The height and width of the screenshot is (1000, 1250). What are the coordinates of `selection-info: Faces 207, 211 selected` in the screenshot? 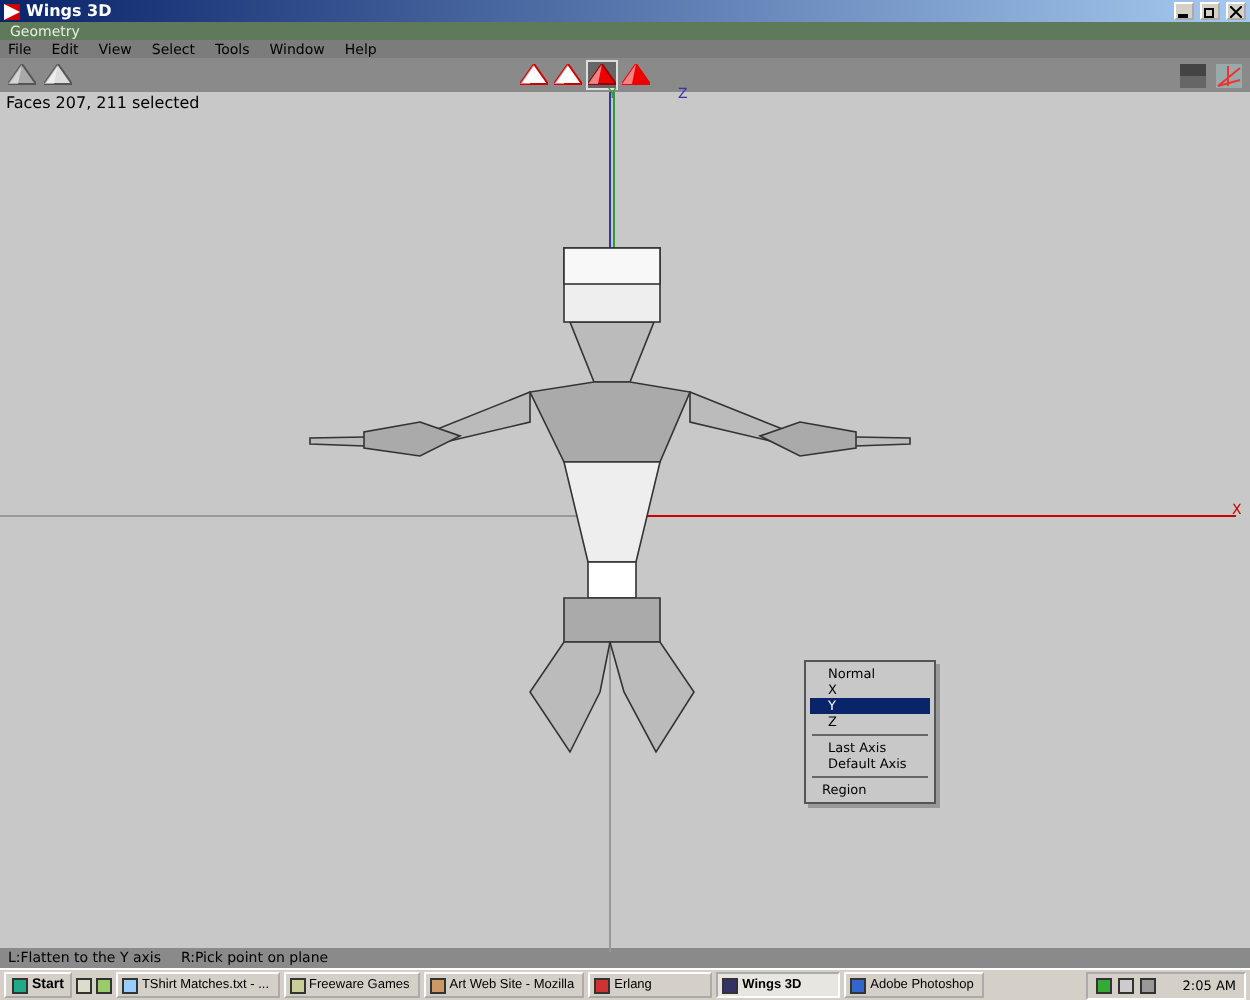 It's located at (103, 103).